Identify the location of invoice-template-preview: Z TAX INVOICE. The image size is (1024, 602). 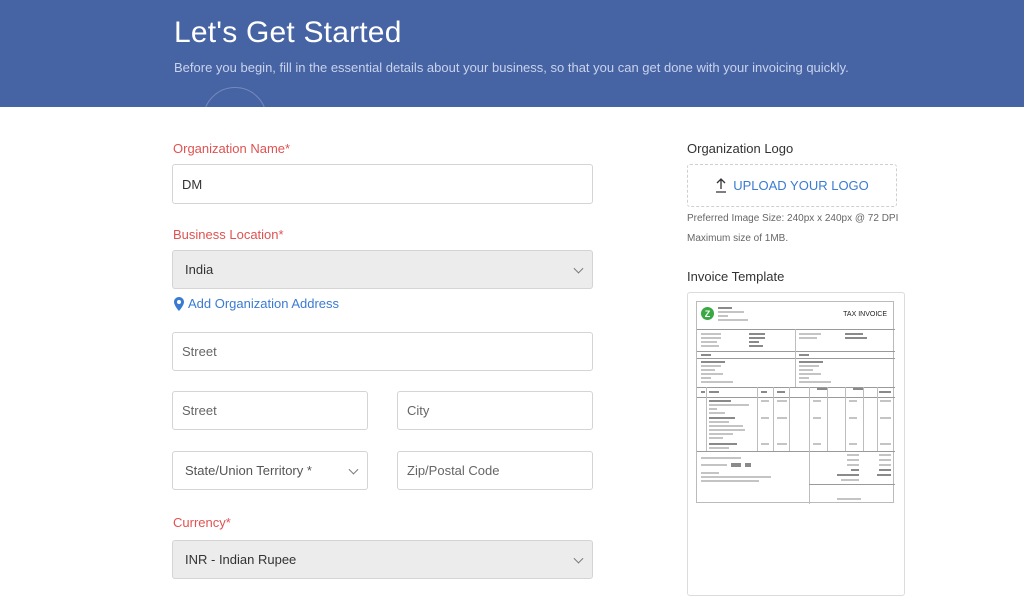
(796, 444).